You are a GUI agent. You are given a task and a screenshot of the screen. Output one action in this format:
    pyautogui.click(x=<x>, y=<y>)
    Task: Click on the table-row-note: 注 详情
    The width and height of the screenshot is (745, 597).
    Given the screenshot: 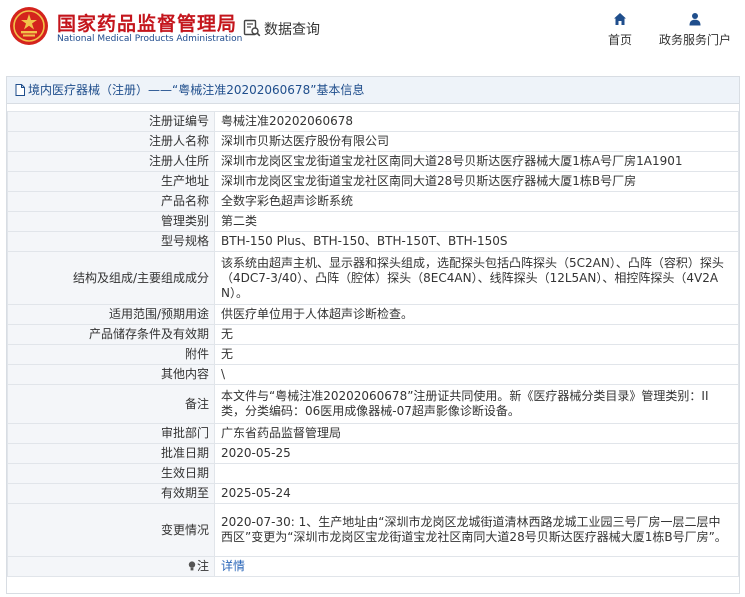 What is the action you would take?
    pyautogui.click(x=373, y=566)
    